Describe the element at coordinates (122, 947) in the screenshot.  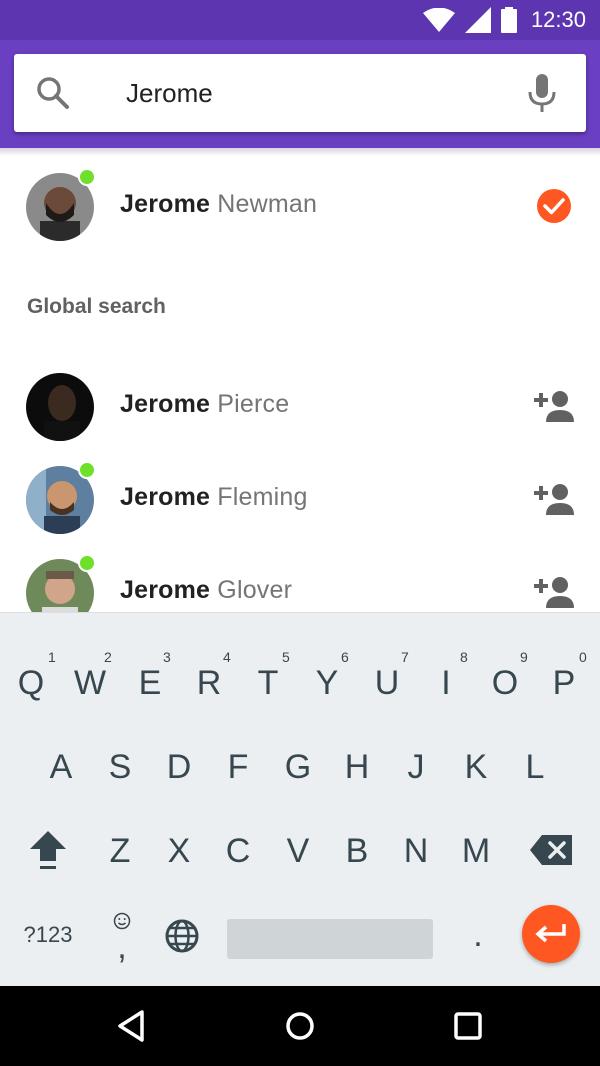
I see `key-label: ,` at that location.